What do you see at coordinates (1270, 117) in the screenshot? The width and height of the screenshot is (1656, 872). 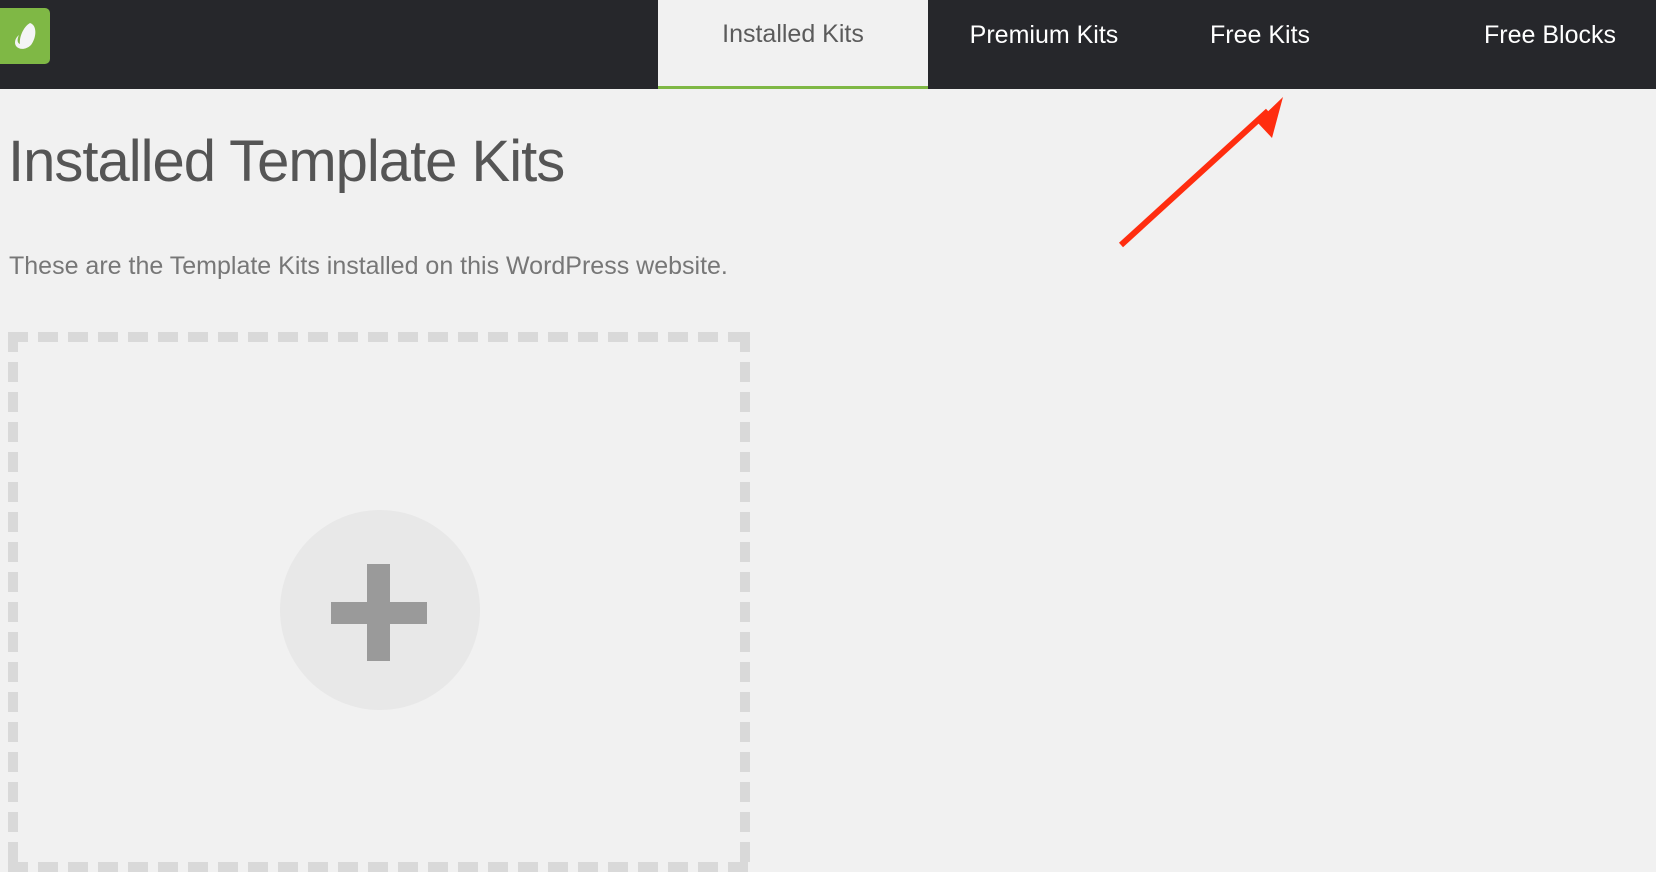 I see `arrow-head` at bounding box center [1270, 117].